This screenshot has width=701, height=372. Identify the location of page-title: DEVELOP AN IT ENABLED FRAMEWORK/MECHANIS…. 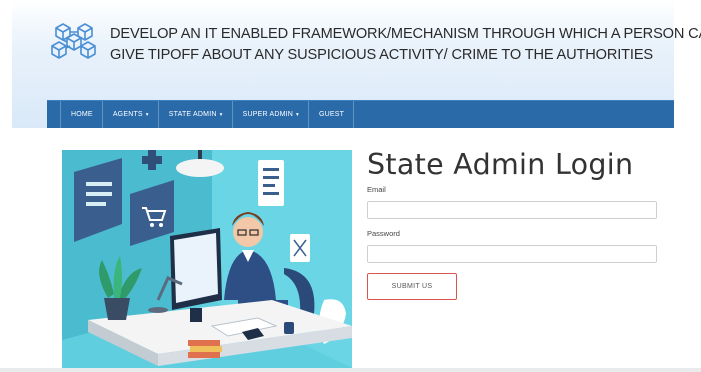
(405, 45).